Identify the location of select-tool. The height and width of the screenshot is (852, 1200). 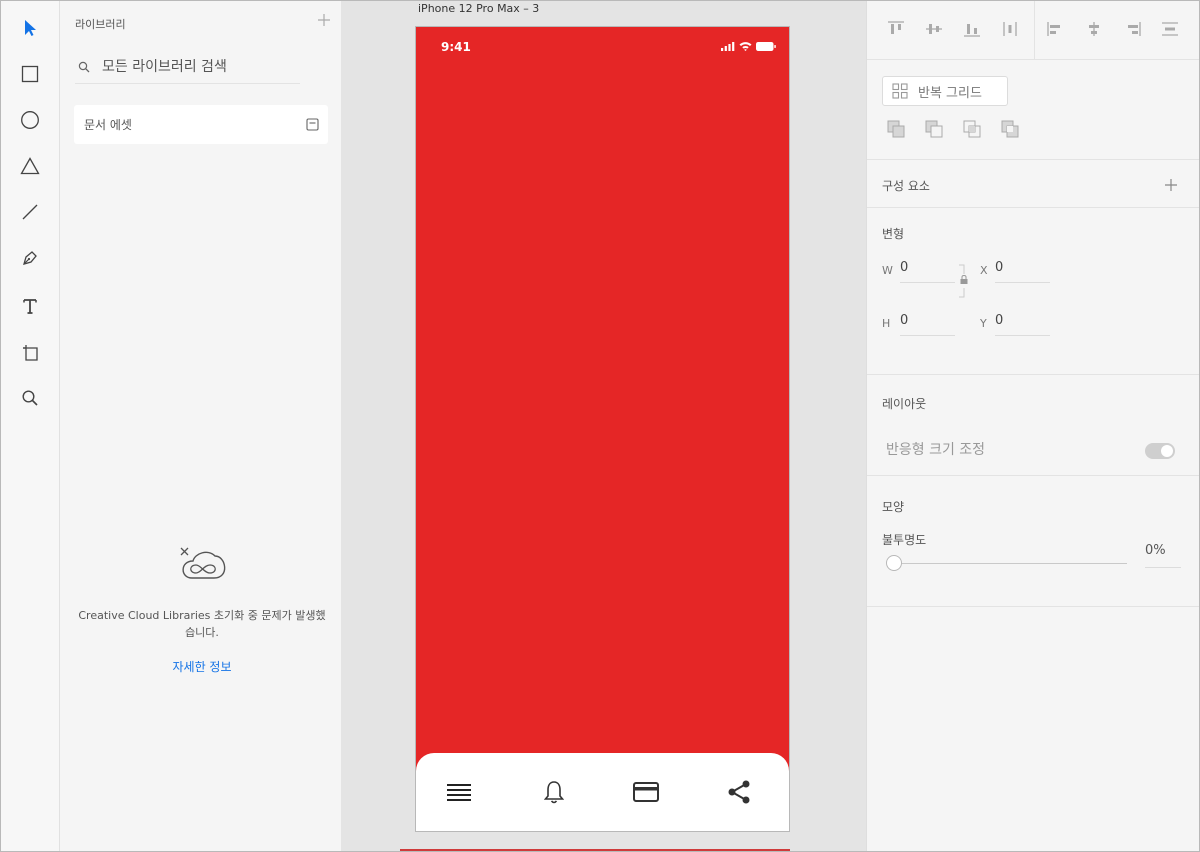
(30, 28).